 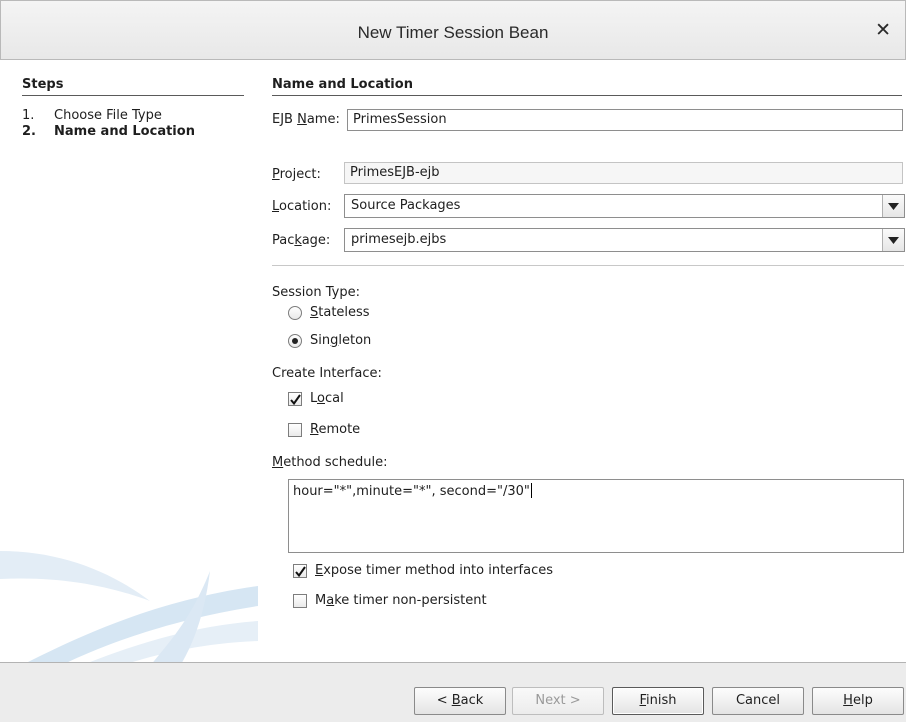 What do you see at coordinates (658, 701) in the screenshot?
I see `finish-button: Finish` at bounding box center [658, 701].